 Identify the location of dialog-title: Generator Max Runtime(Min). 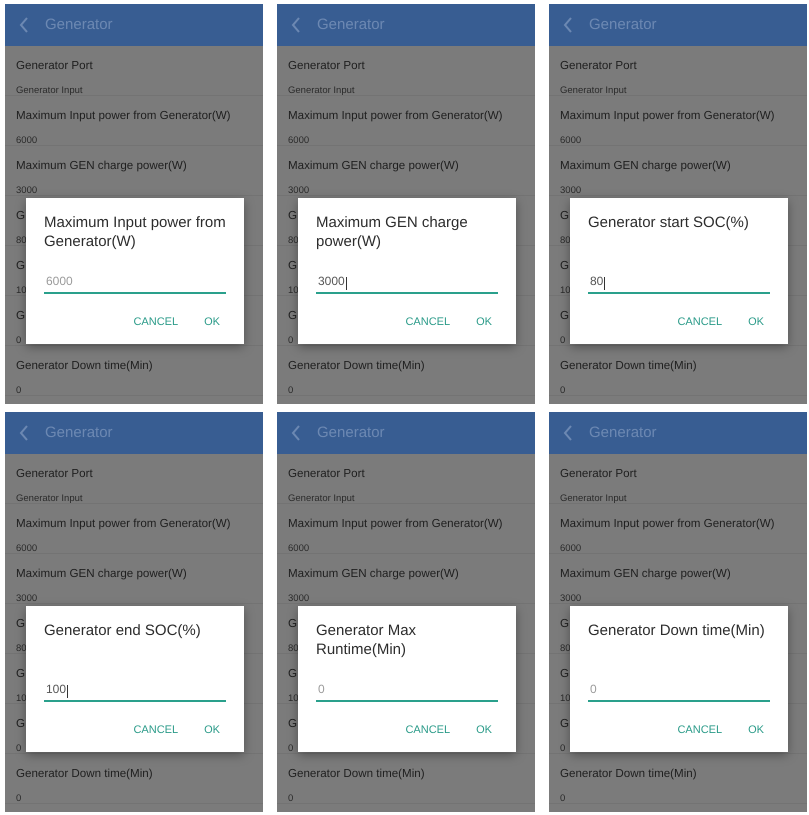
(367, 641).